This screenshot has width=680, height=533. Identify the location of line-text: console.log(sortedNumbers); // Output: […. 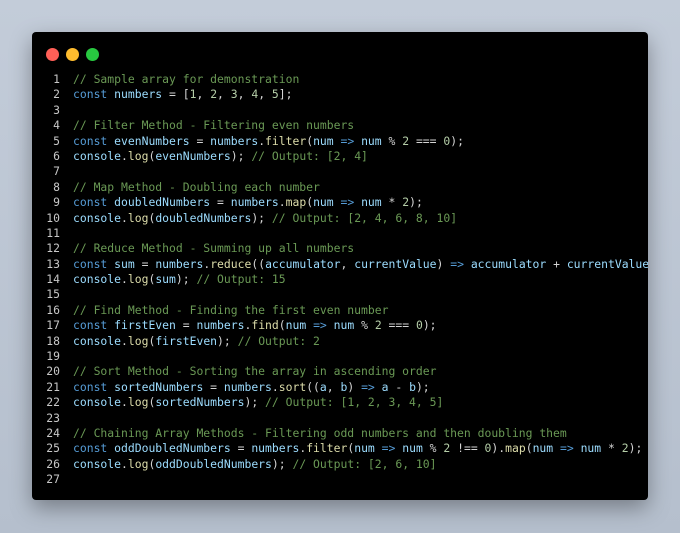
(251, 402).